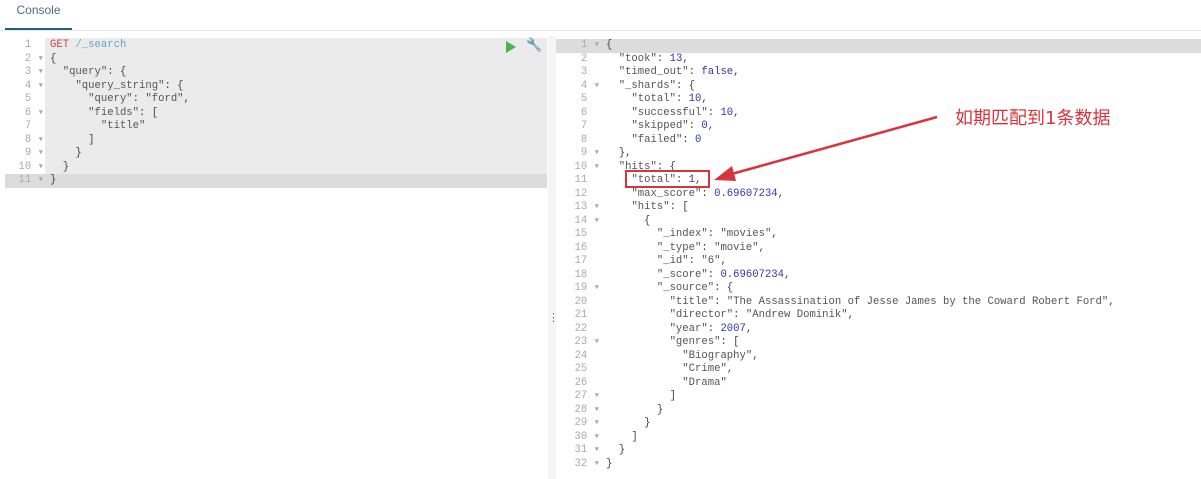  I want to click on annotation-text: 如期匹配到1条数据, so click(1033, 118).